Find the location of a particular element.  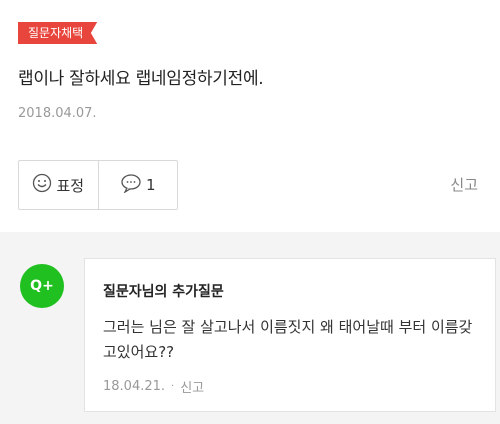

reaction-button-group: 표정 1 is located at coordinates (98, 185).